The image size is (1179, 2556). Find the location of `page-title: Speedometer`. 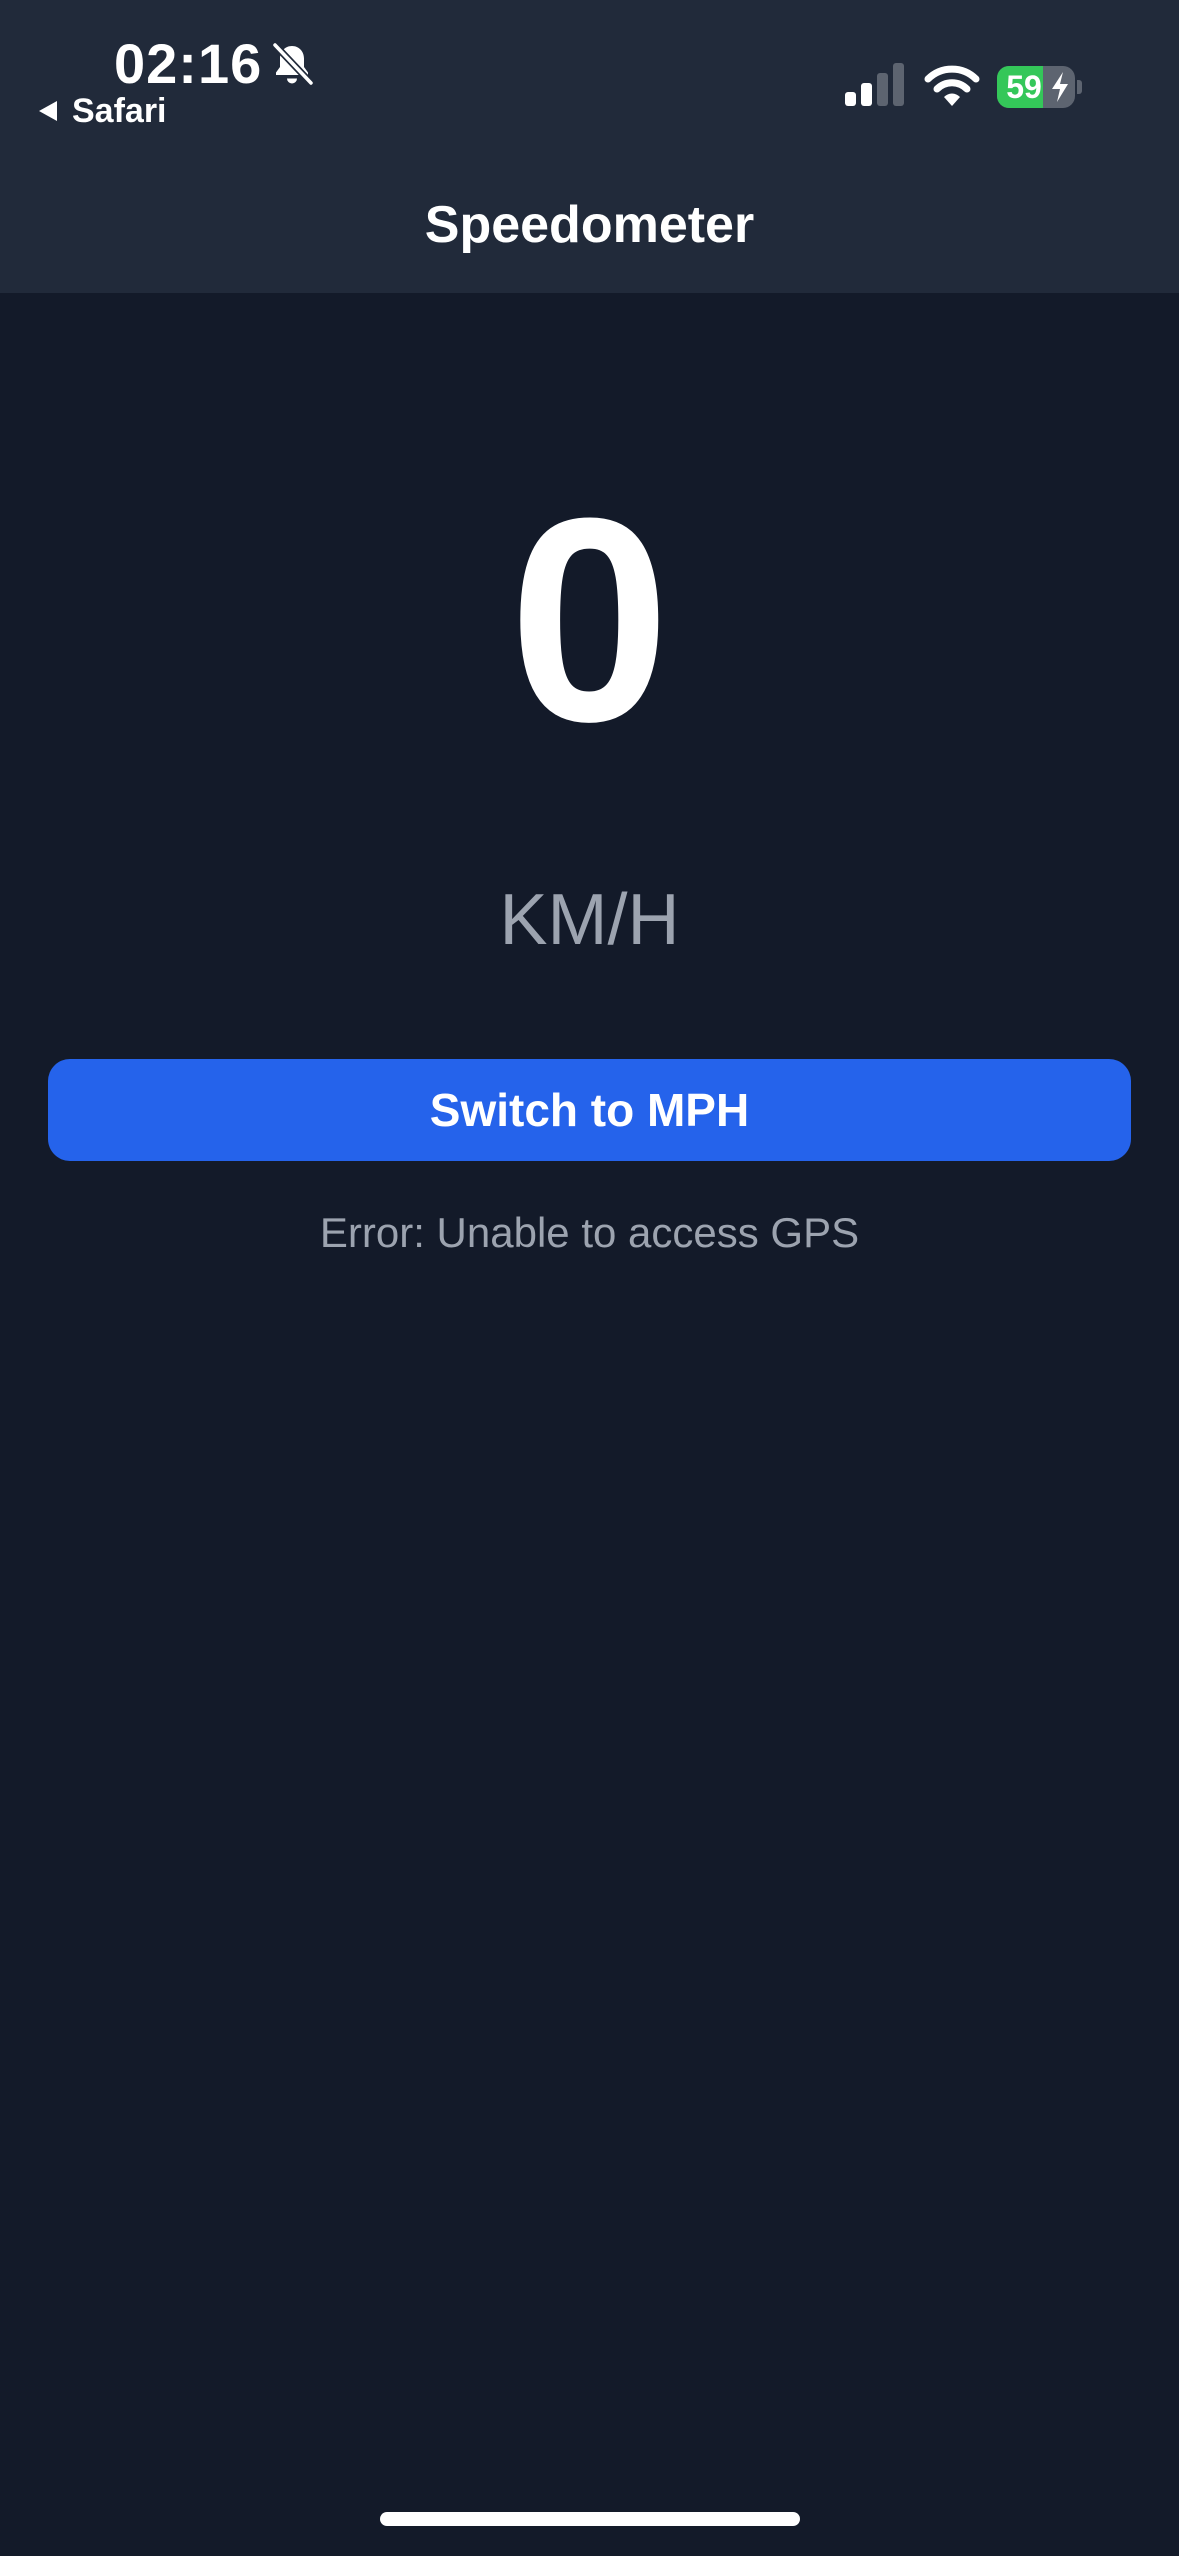

page-title: Speedometer is located at coordinates (589, 225).